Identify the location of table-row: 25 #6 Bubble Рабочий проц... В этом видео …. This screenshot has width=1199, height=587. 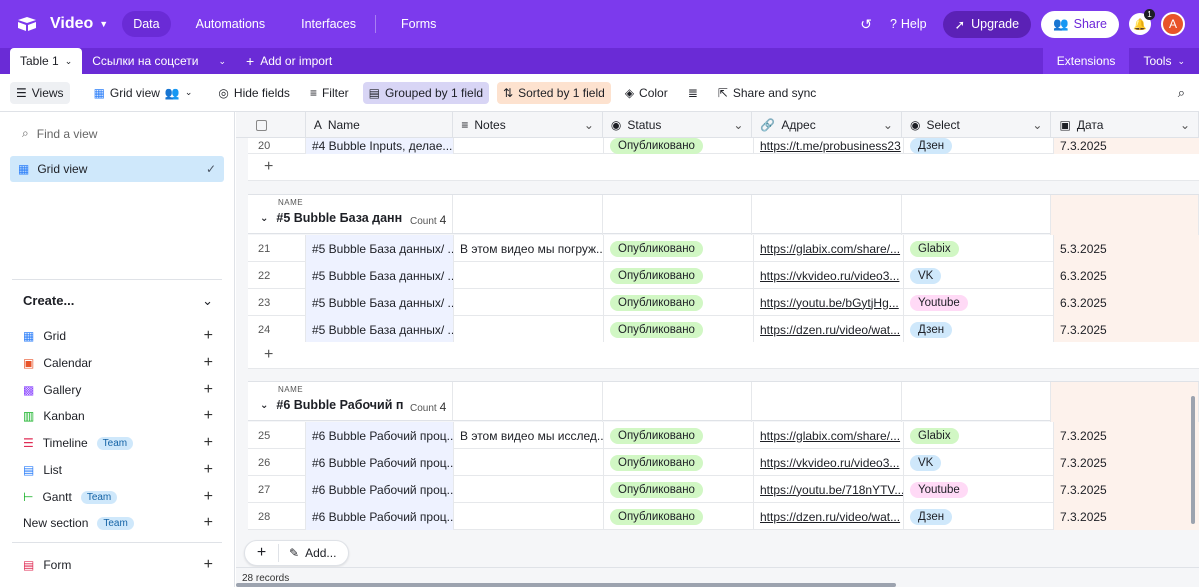
(723, 435).